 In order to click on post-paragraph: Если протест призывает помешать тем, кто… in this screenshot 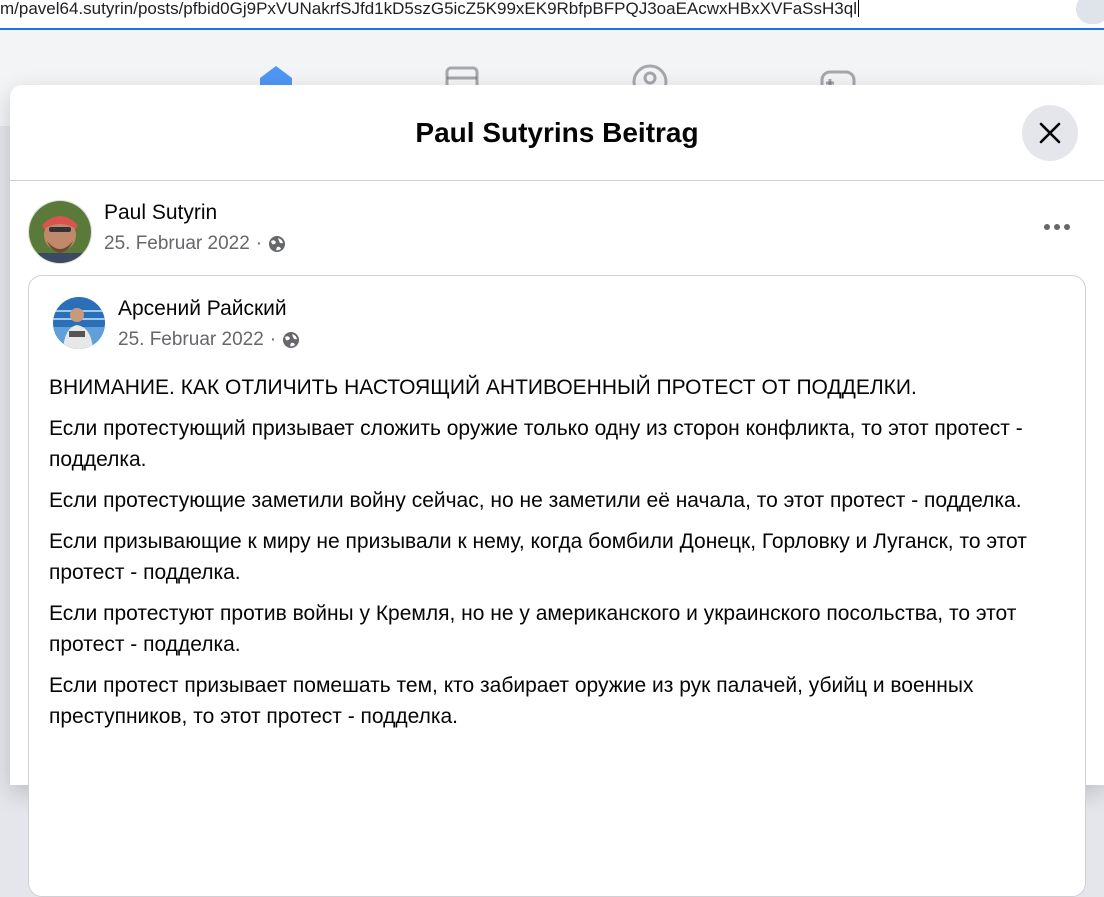, I will do `click(511, 701)`.